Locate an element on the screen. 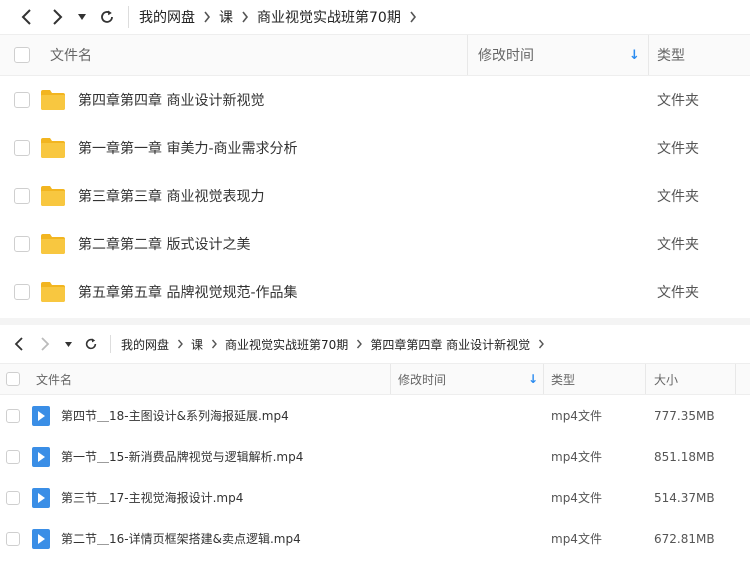 This screenshot has height=570, width=750. list-item: 第五章第五章 品牌视觉规范-作品集 文件夹 is located at coordinates (375, 292).